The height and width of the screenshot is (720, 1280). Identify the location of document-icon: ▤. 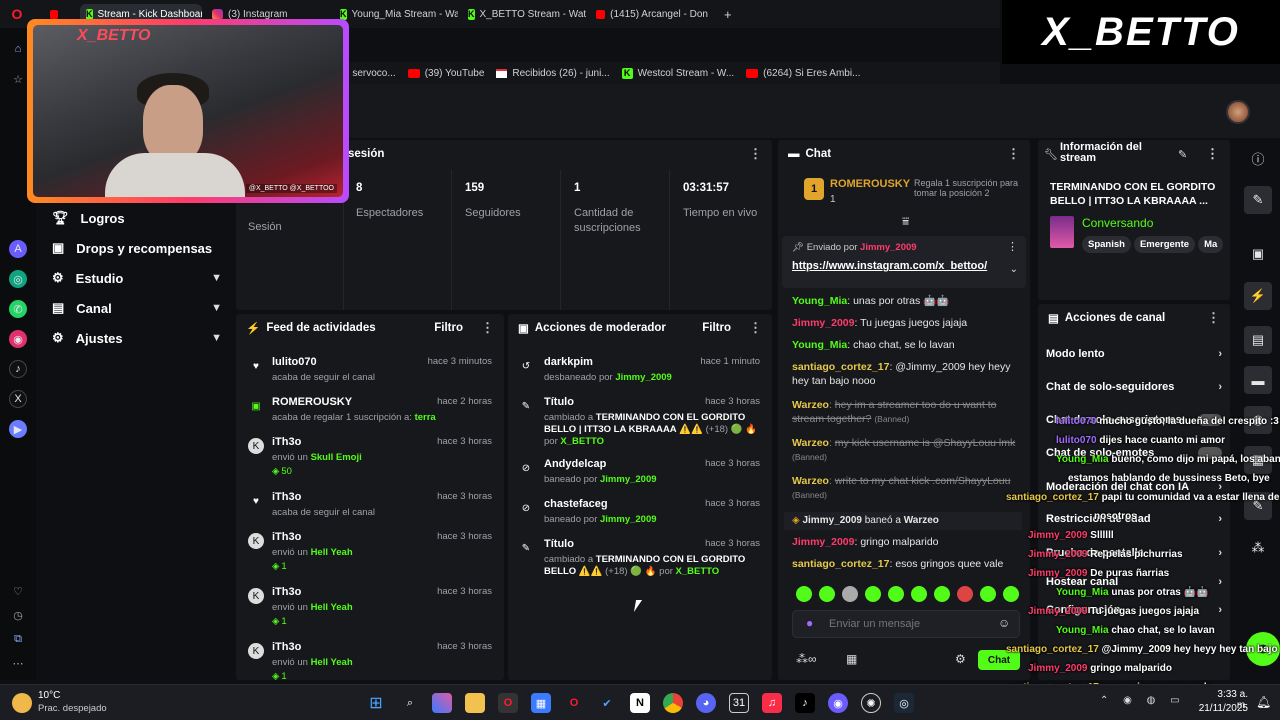
(1258, 340).